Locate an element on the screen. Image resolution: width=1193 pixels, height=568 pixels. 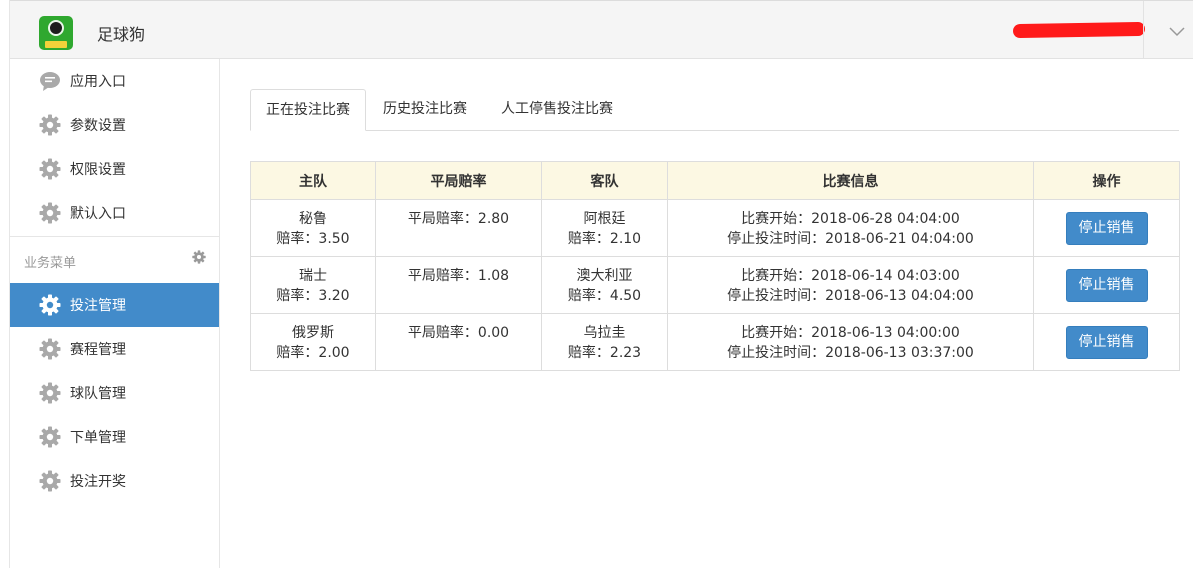
draw-odds: 平局赔率：2.80 is located at coordinates (458, 219).